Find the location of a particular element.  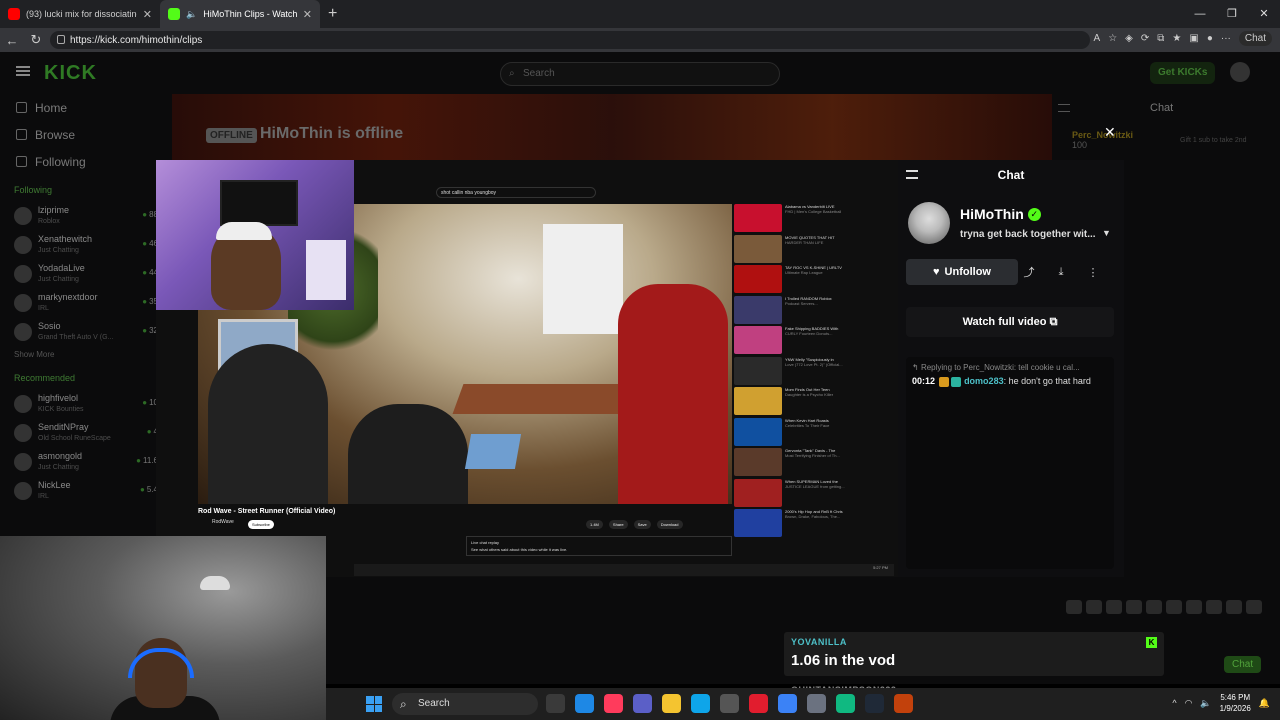

channel-item: XenathewitchJust Chatting46 is located at coordinates (80, 244).